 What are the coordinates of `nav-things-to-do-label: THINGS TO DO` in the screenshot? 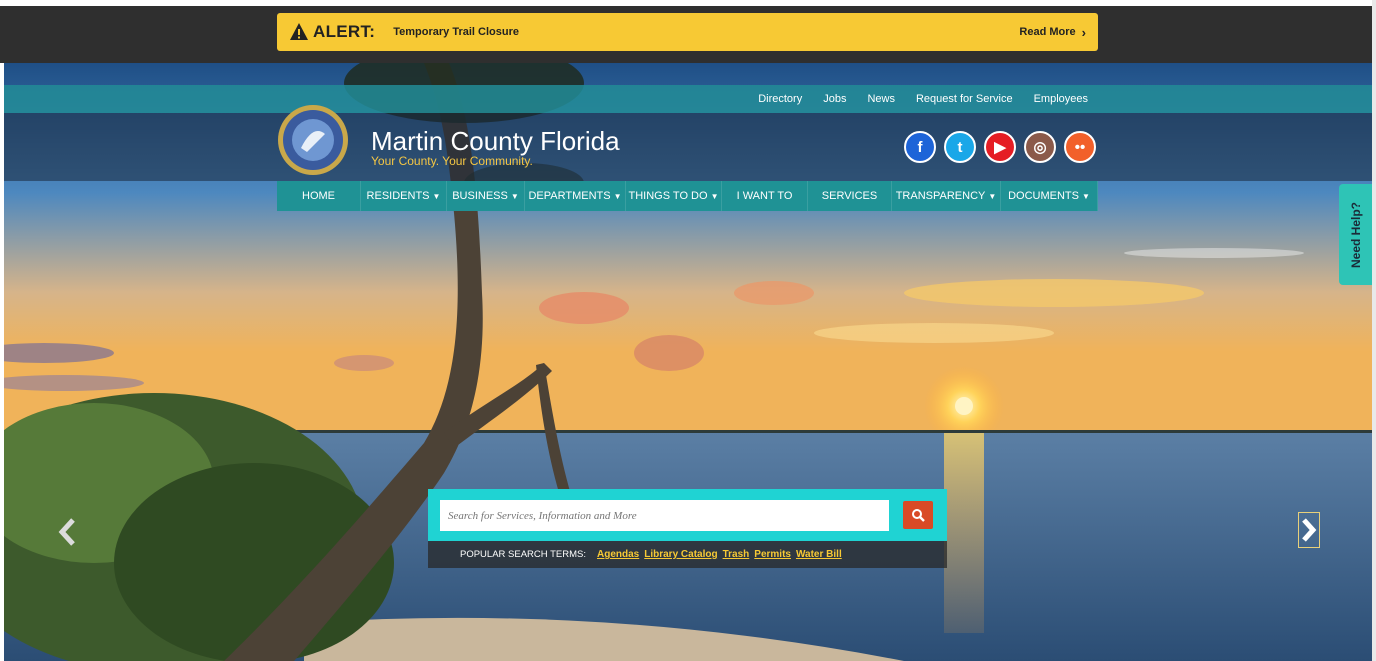 It's located at (668, 196).